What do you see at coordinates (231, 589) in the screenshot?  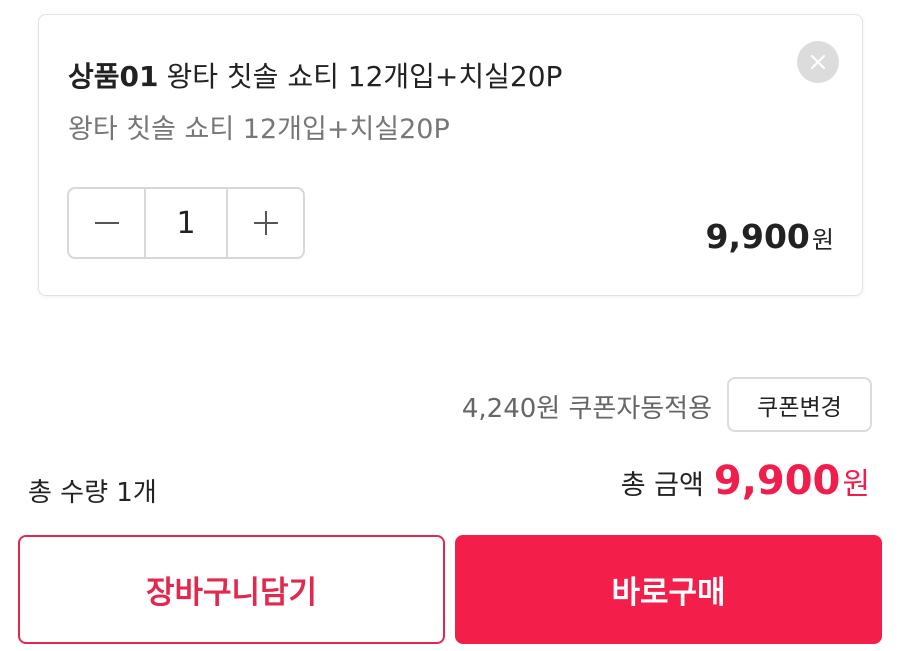 I see `add-to-cart-button: 장바구니담기` at bounding box center [231, 589].